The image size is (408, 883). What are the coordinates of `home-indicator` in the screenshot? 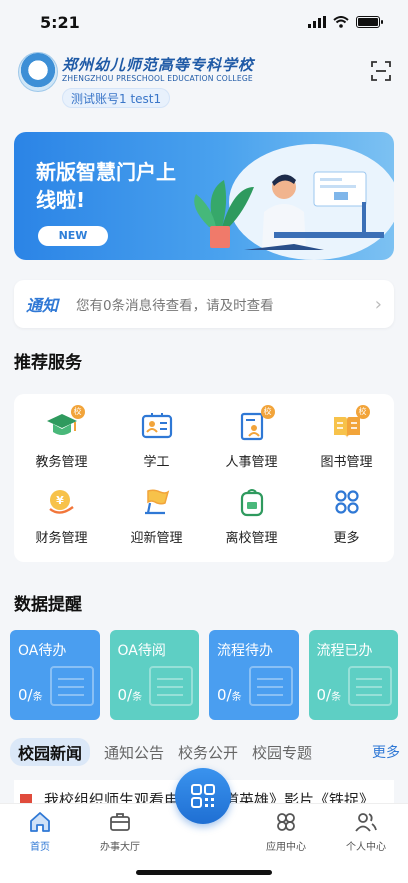 It's located at (204, 872).